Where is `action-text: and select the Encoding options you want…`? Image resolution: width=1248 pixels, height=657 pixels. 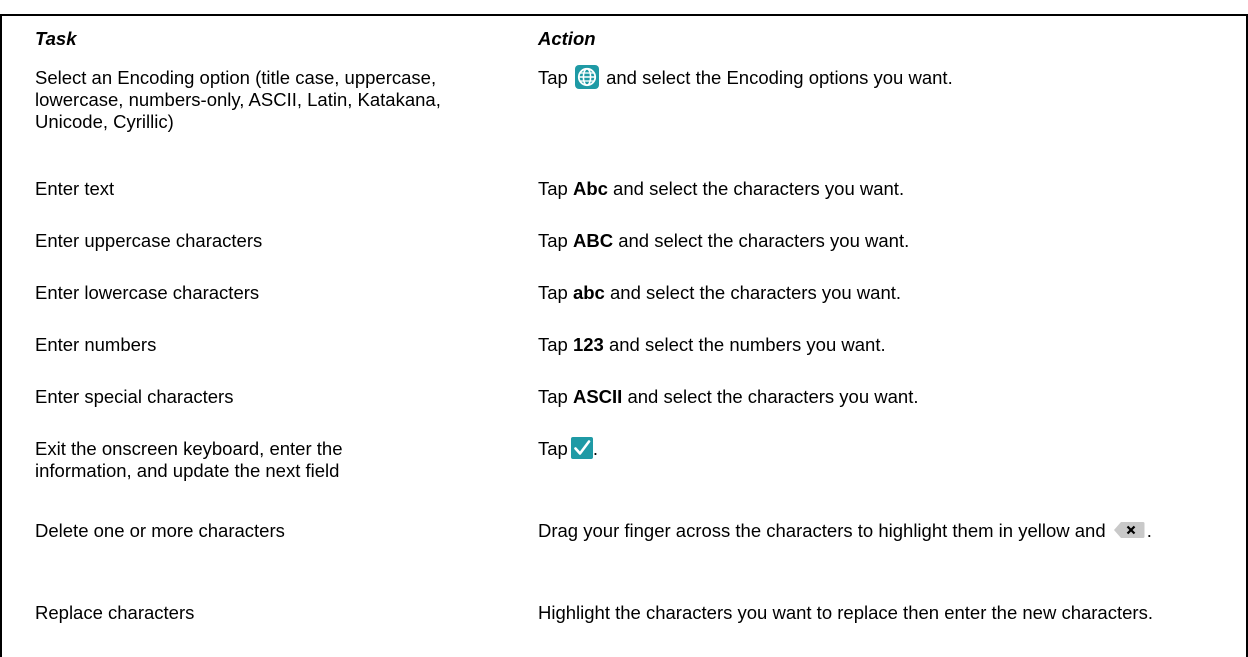 action-text: and select the Encoding options you want… is located at coordinates (776, 77).